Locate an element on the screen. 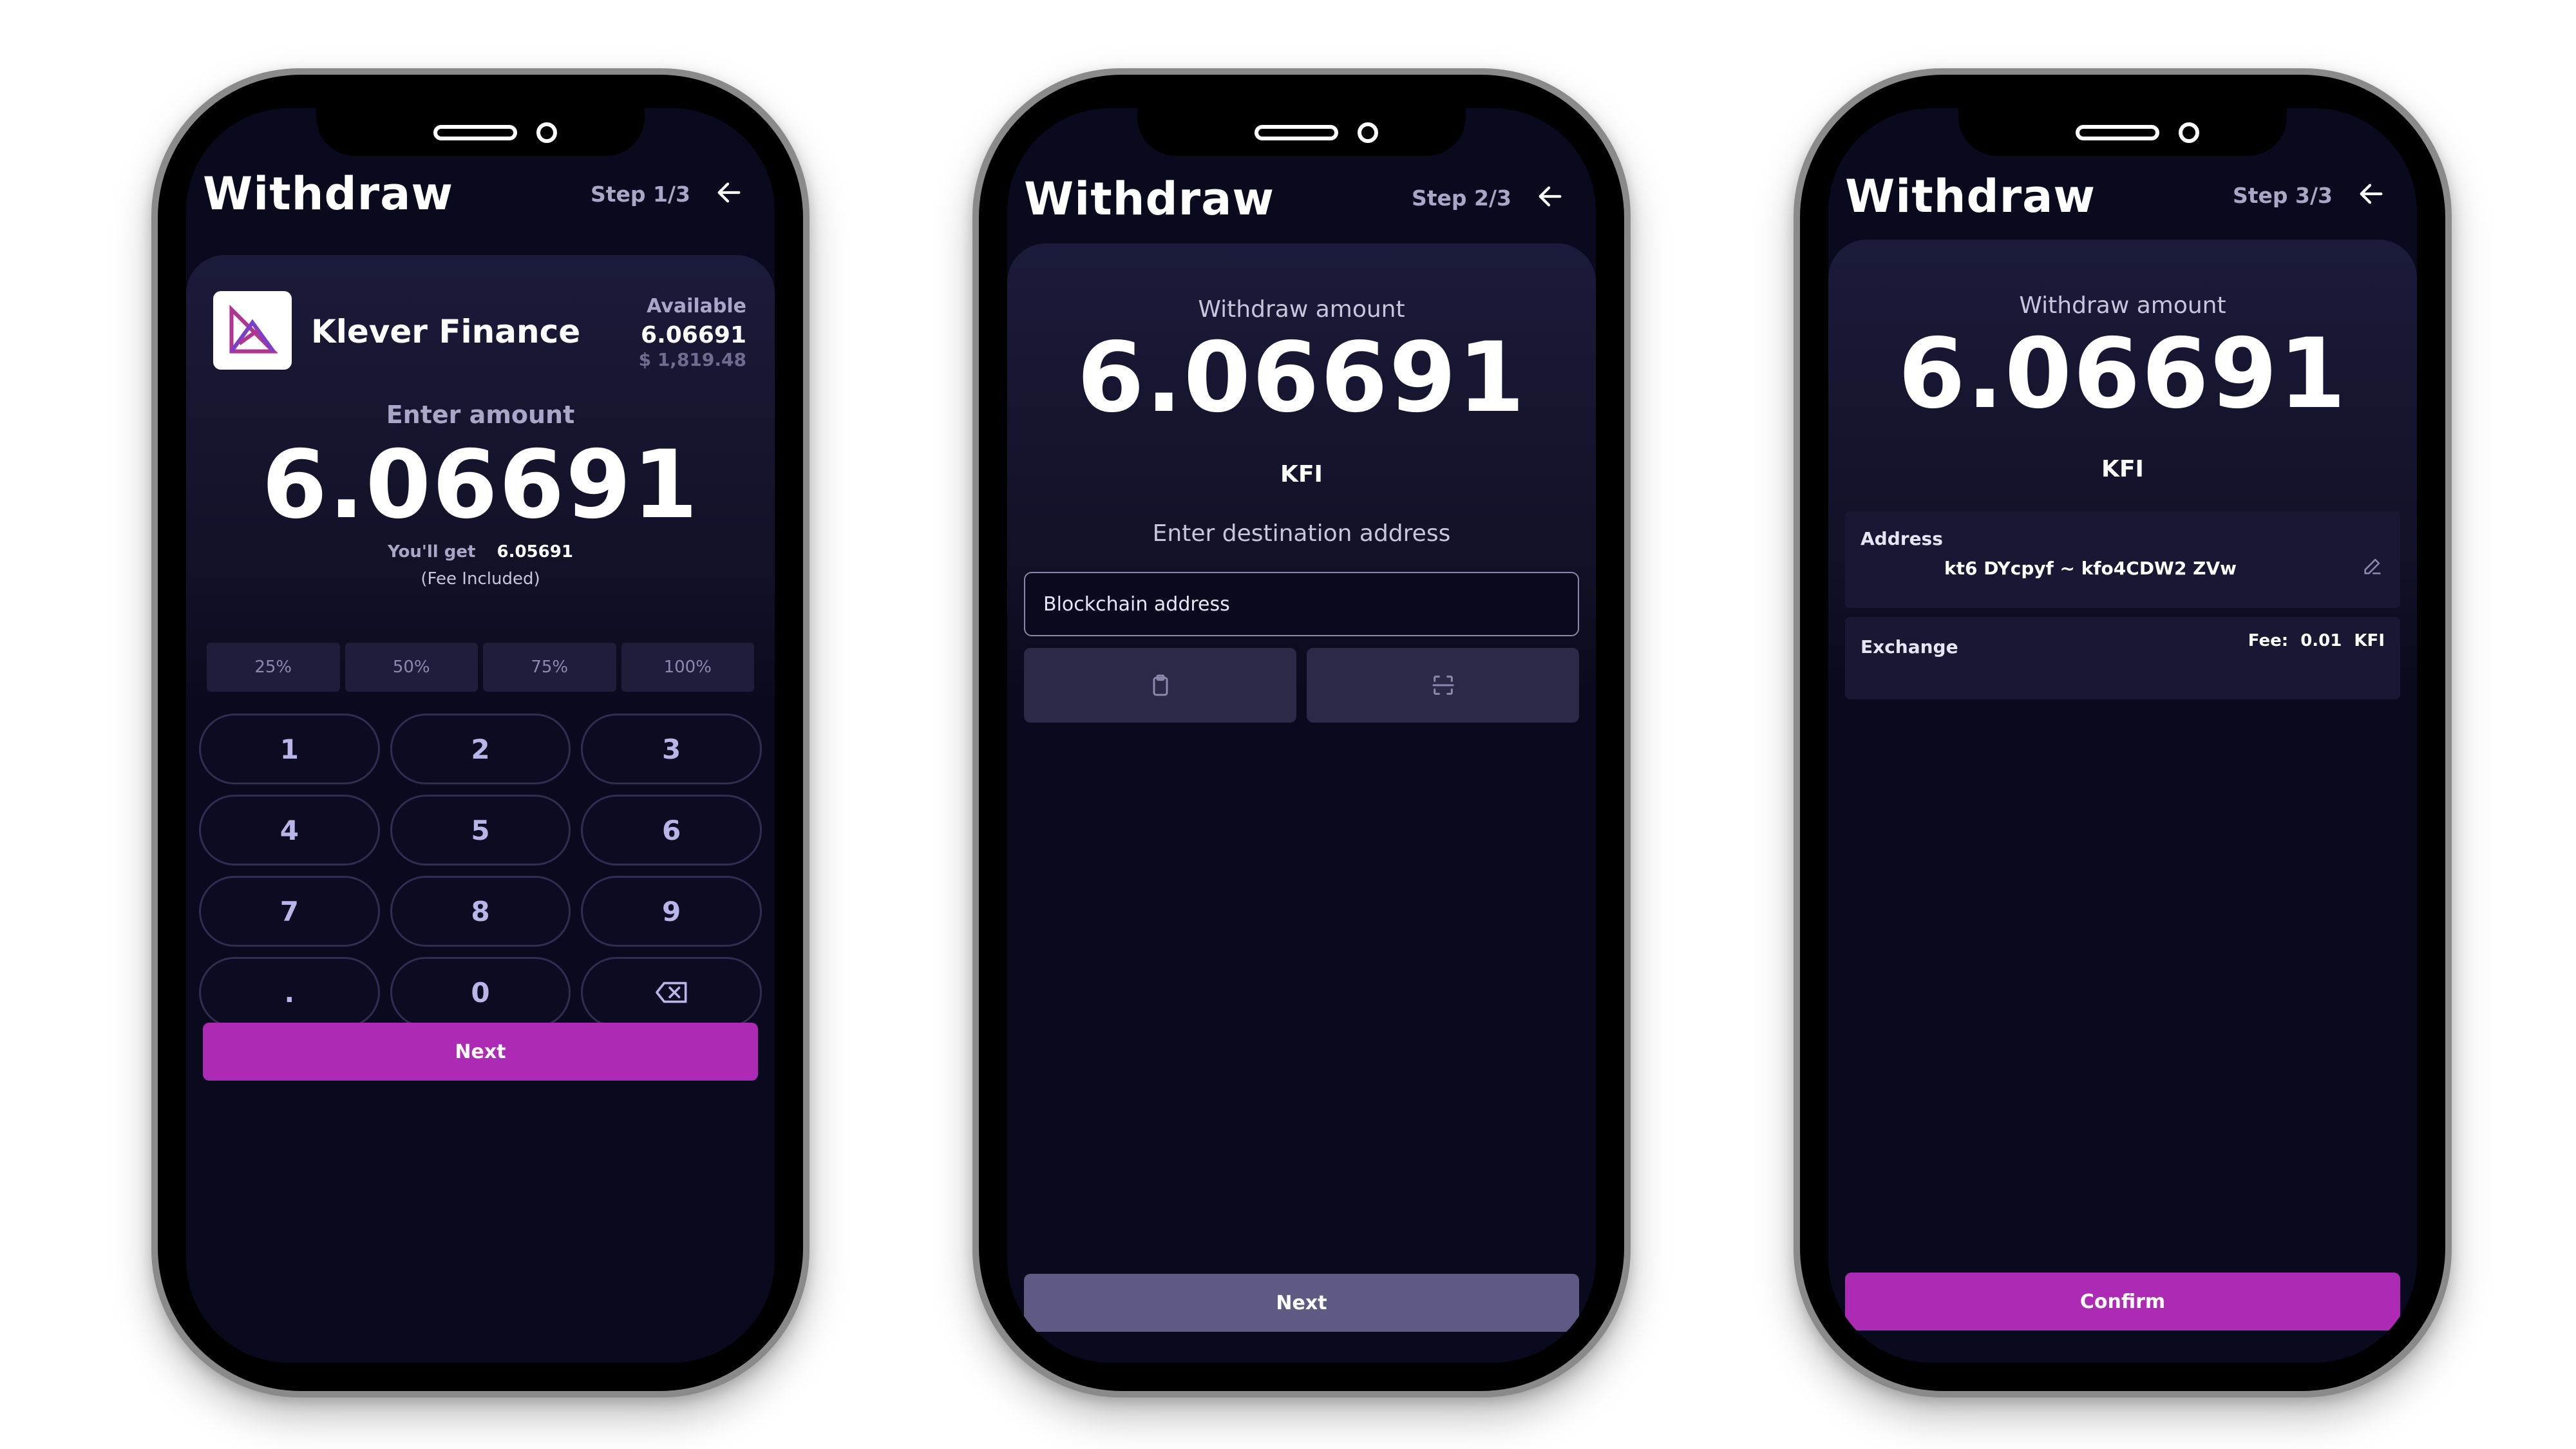  paste-button is located at coordinates (1160, 685).